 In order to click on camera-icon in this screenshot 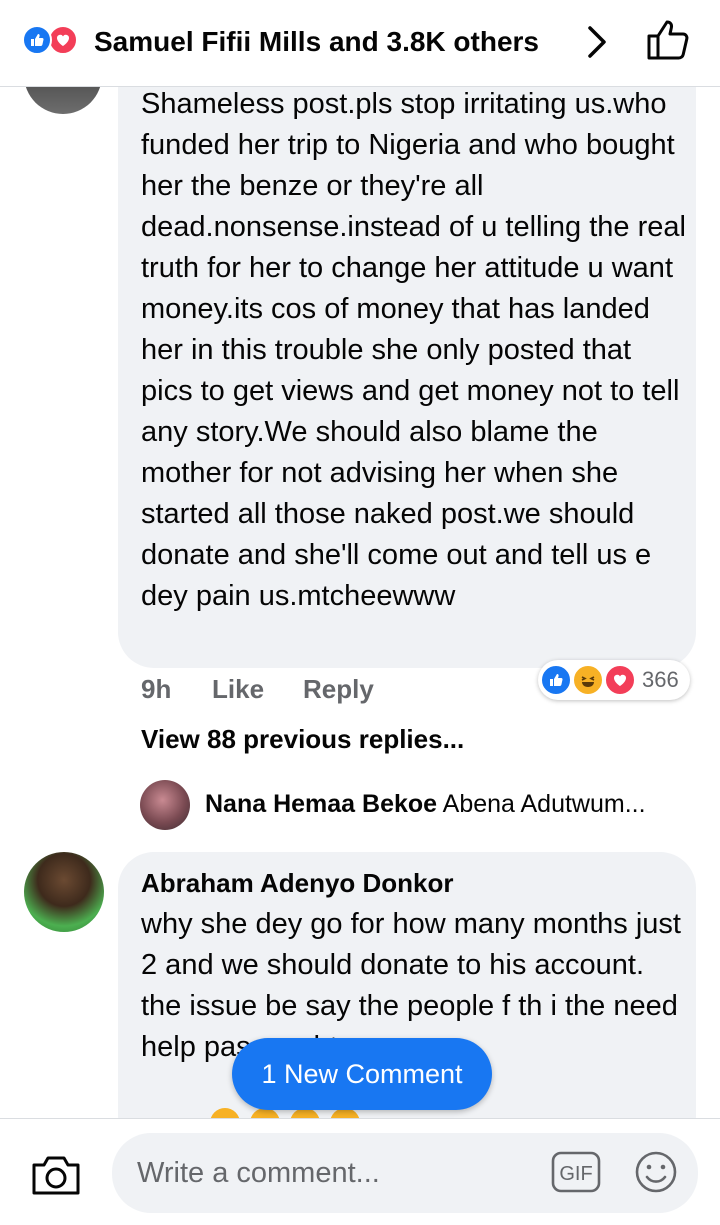, I will do `click(56, 1175)`.